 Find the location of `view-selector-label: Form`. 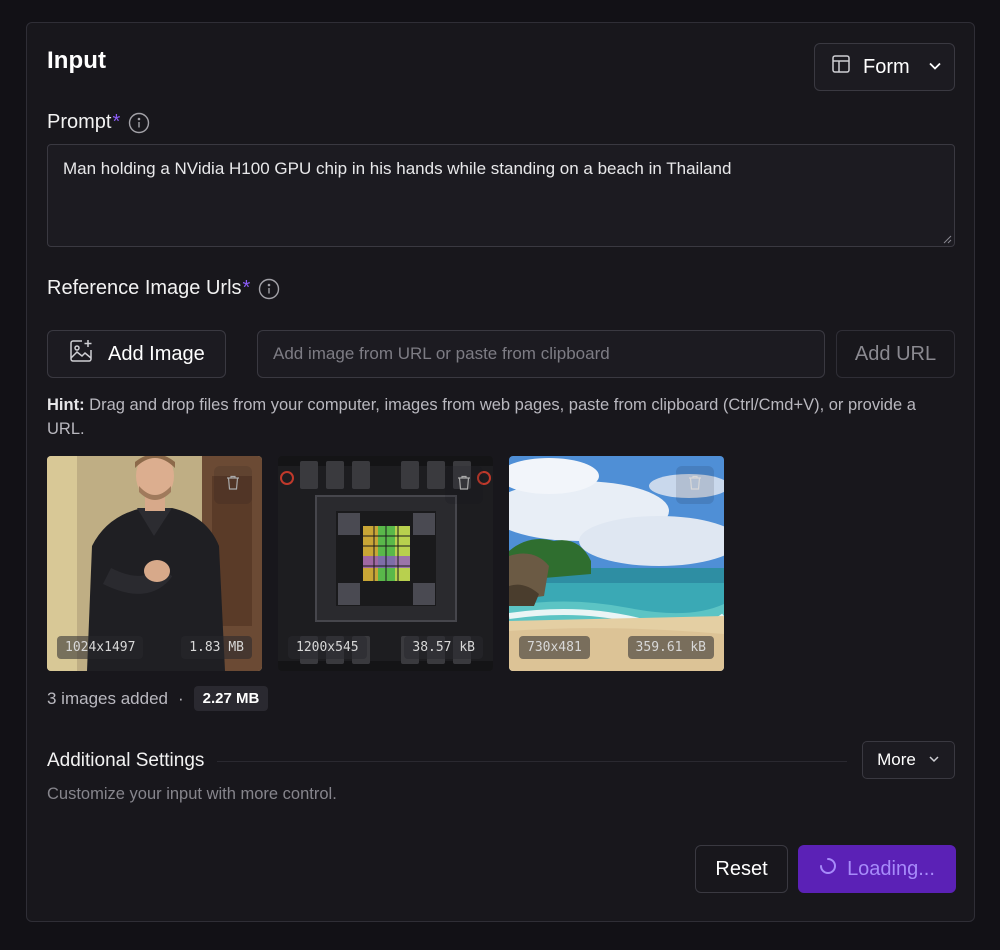

view-selector-label: Form is located at coordinates (886, 66).